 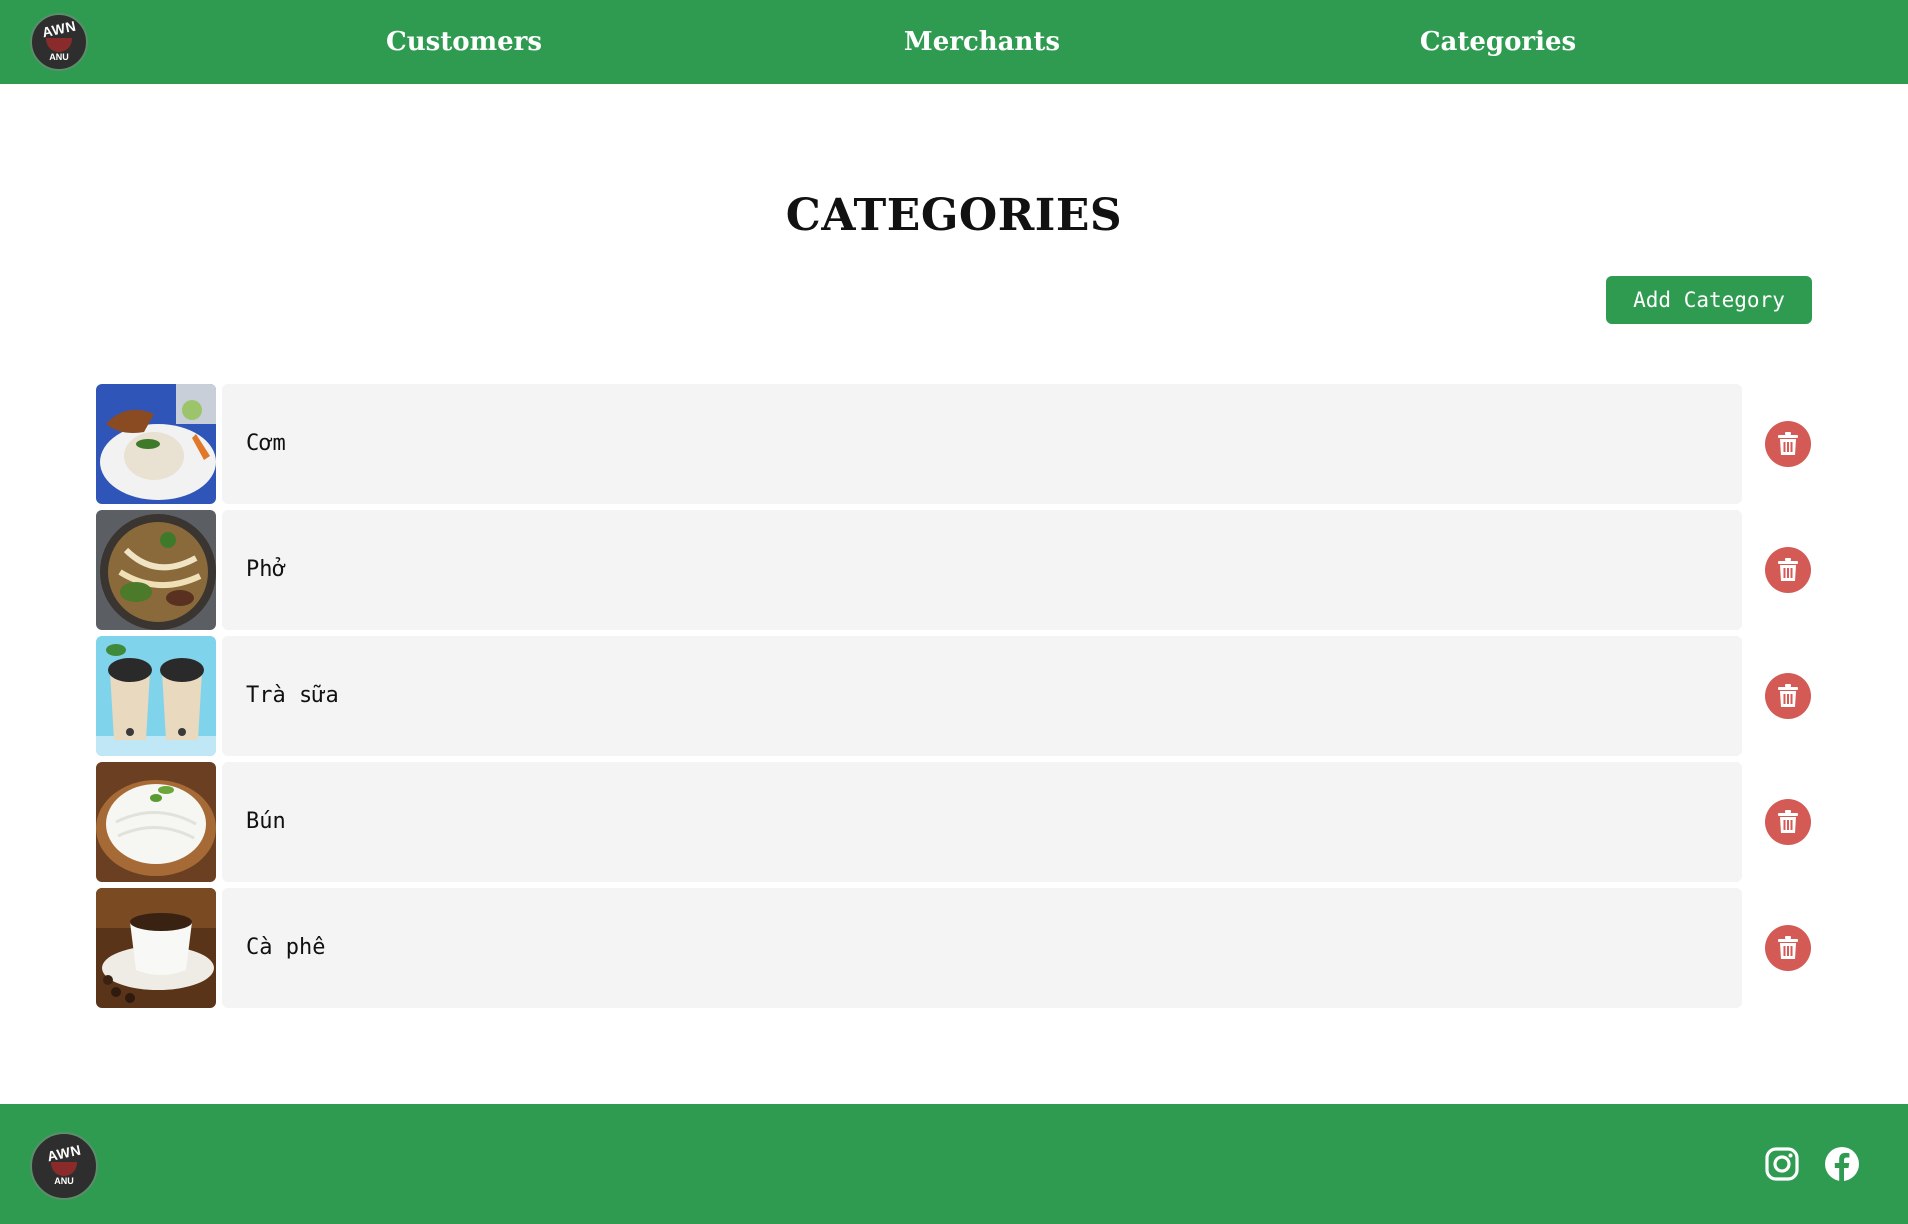 What do you see at coordinates (982, 444) in the screenshot?
I see `category-name-field: Cơm` at bounding box center [982, 444].